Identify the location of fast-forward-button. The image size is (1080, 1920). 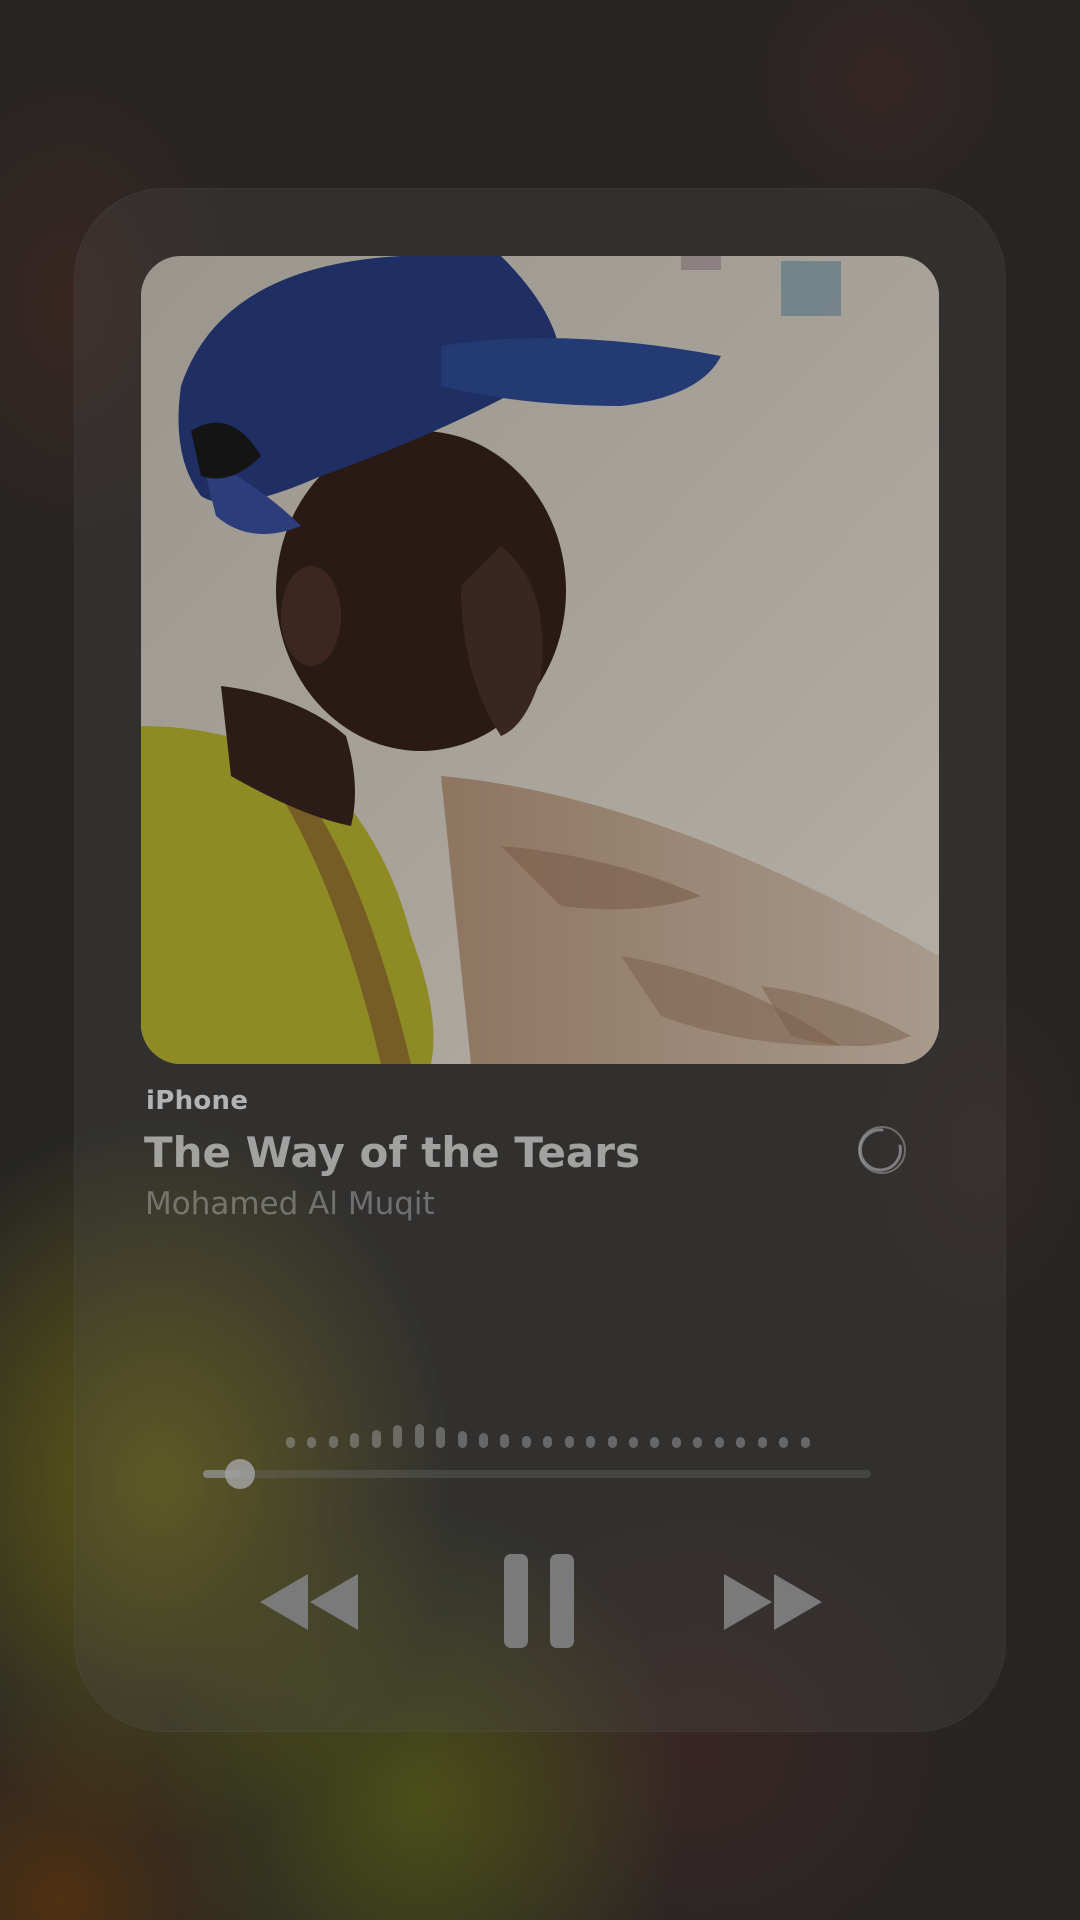
(774, 1602).